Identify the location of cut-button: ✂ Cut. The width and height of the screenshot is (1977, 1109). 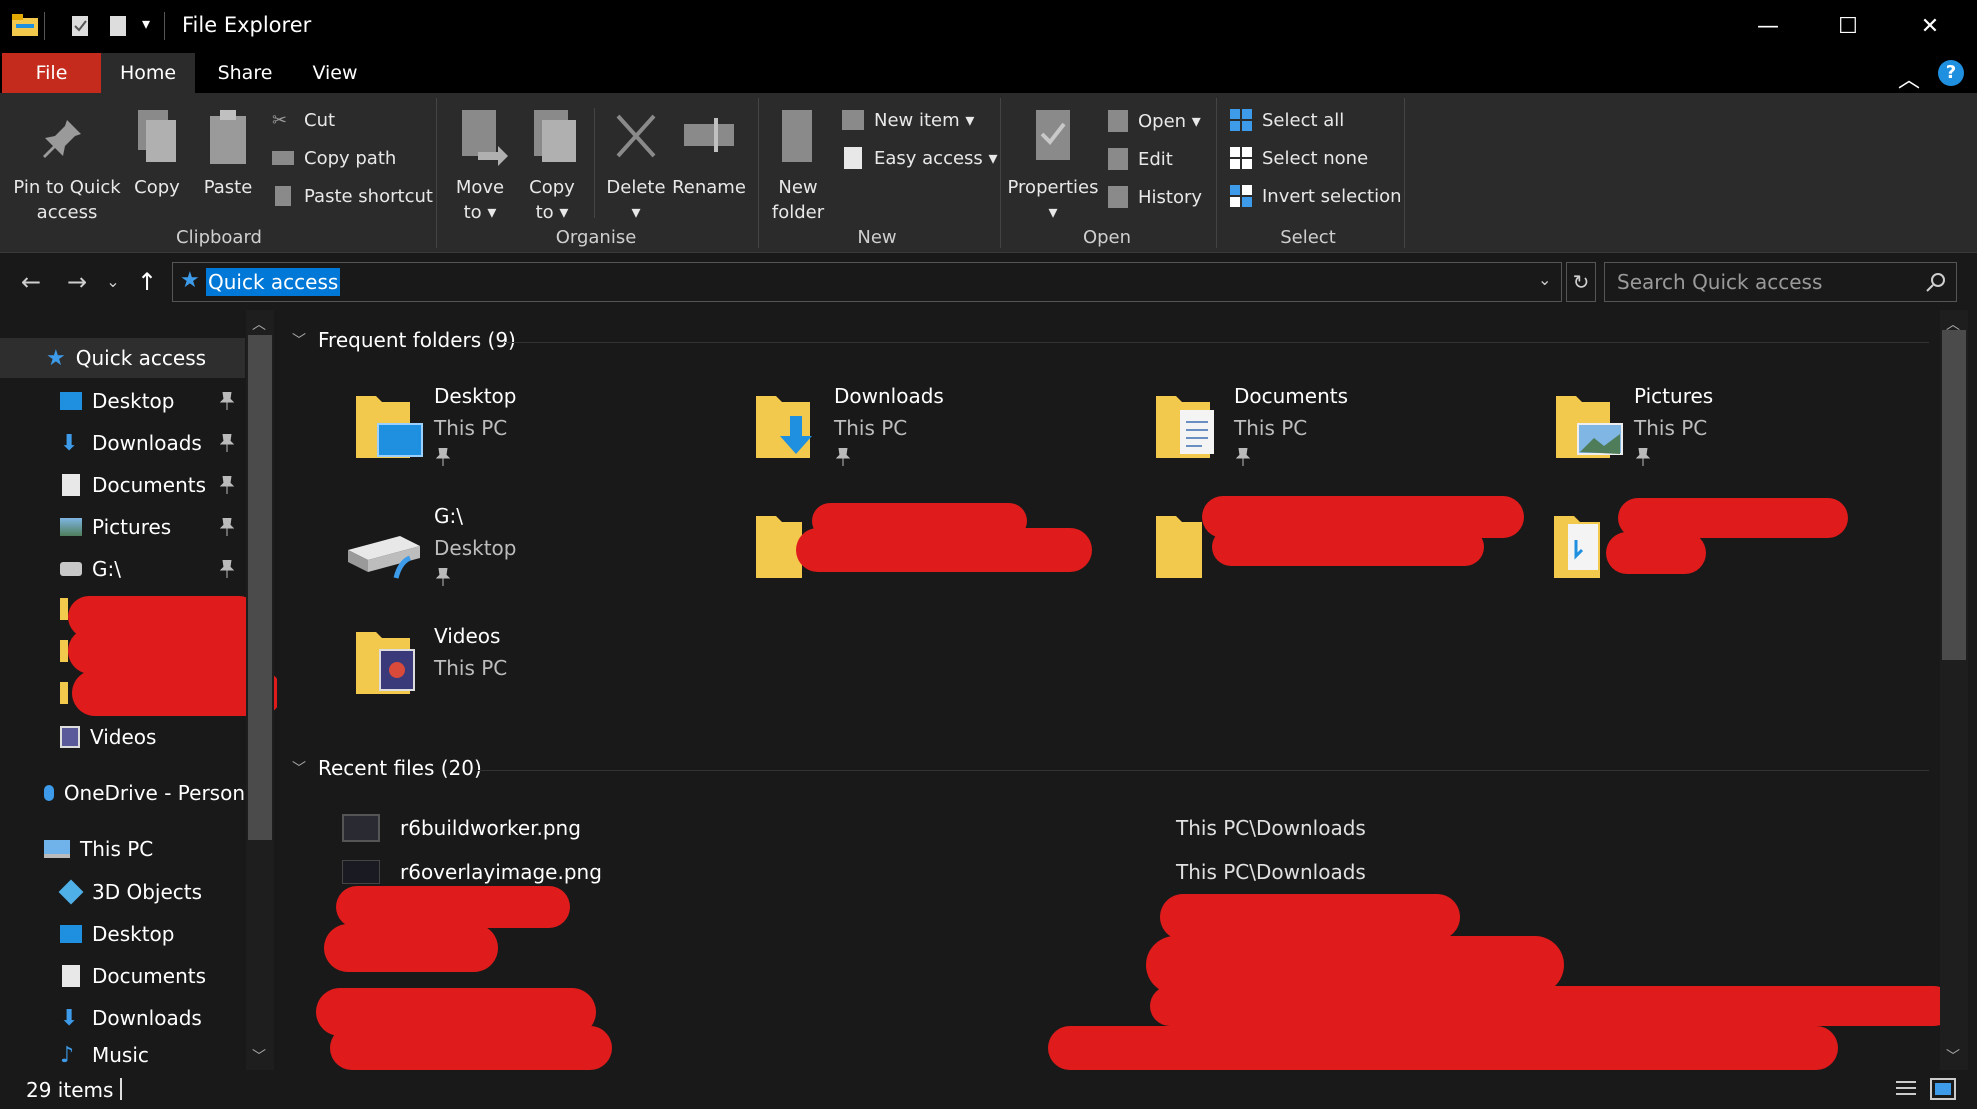
(303, 120).